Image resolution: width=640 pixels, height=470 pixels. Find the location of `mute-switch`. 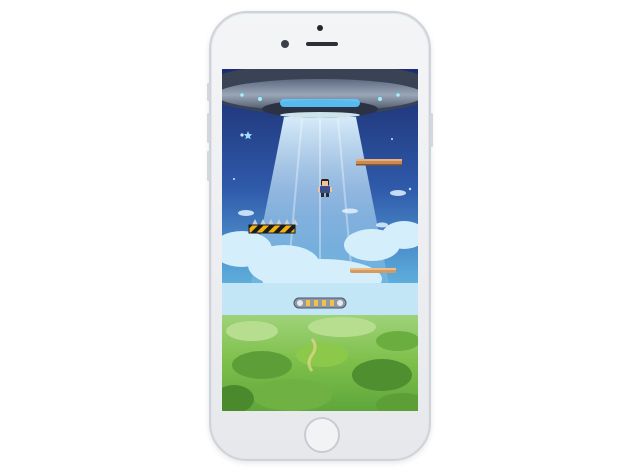

mute-switch is located at coordinates (208, 92).